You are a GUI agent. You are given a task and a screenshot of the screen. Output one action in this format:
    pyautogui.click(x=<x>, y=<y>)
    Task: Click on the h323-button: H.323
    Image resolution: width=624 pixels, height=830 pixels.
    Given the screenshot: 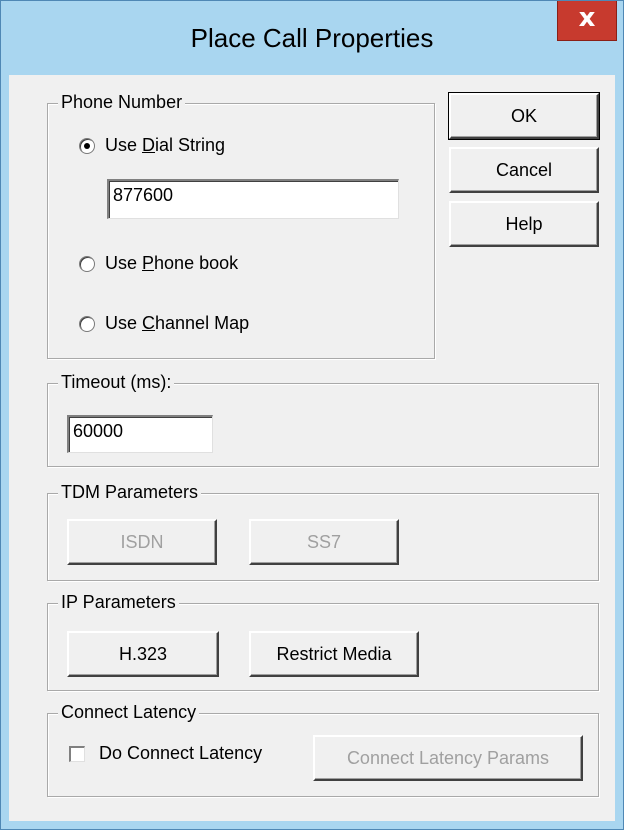 What is the action you would take?
    pyautogui.click(x=143, y=654)
    